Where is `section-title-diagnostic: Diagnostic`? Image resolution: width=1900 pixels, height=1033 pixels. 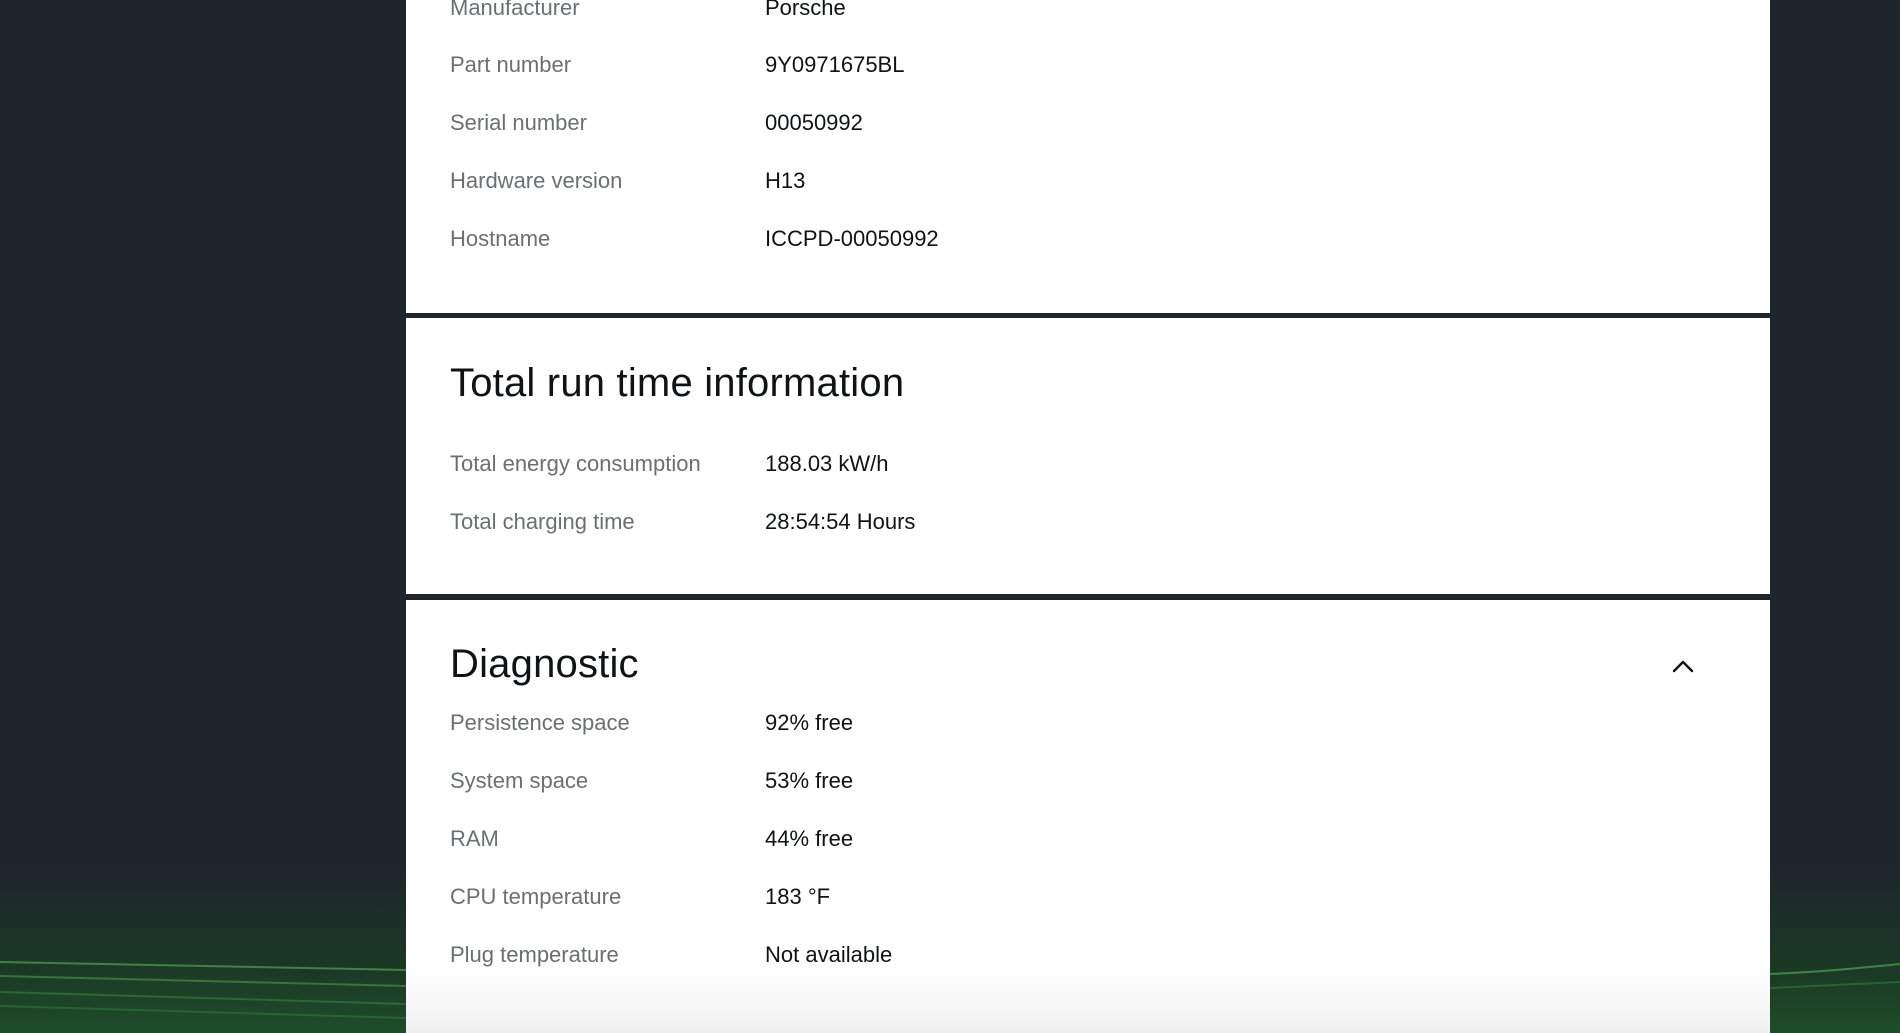 section-title-diagnostic: Diagnostic is located at coordinates (544, 664).